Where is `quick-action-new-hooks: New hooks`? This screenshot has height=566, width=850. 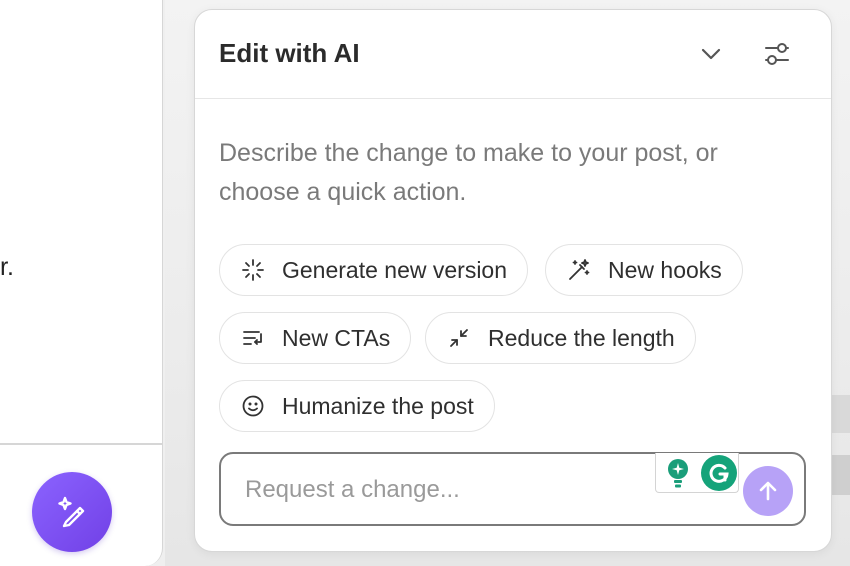 quick-action-new-hooks: New hooks is located at coordinates (644, 270).